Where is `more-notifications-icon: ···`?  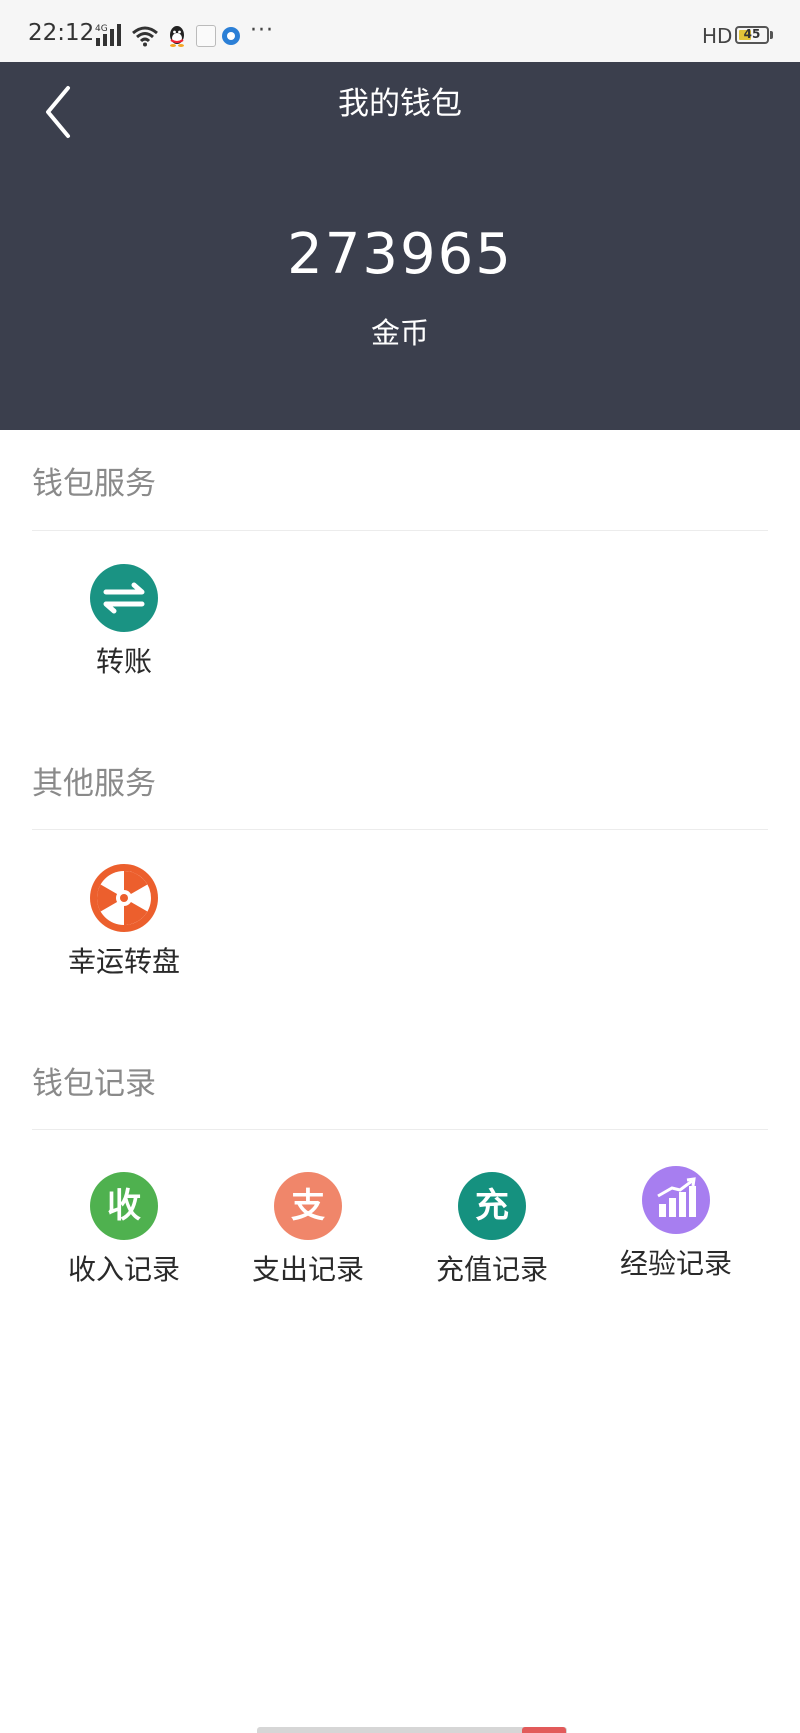 more-notifications-icon: ··· is located at coordinates (262, 30).